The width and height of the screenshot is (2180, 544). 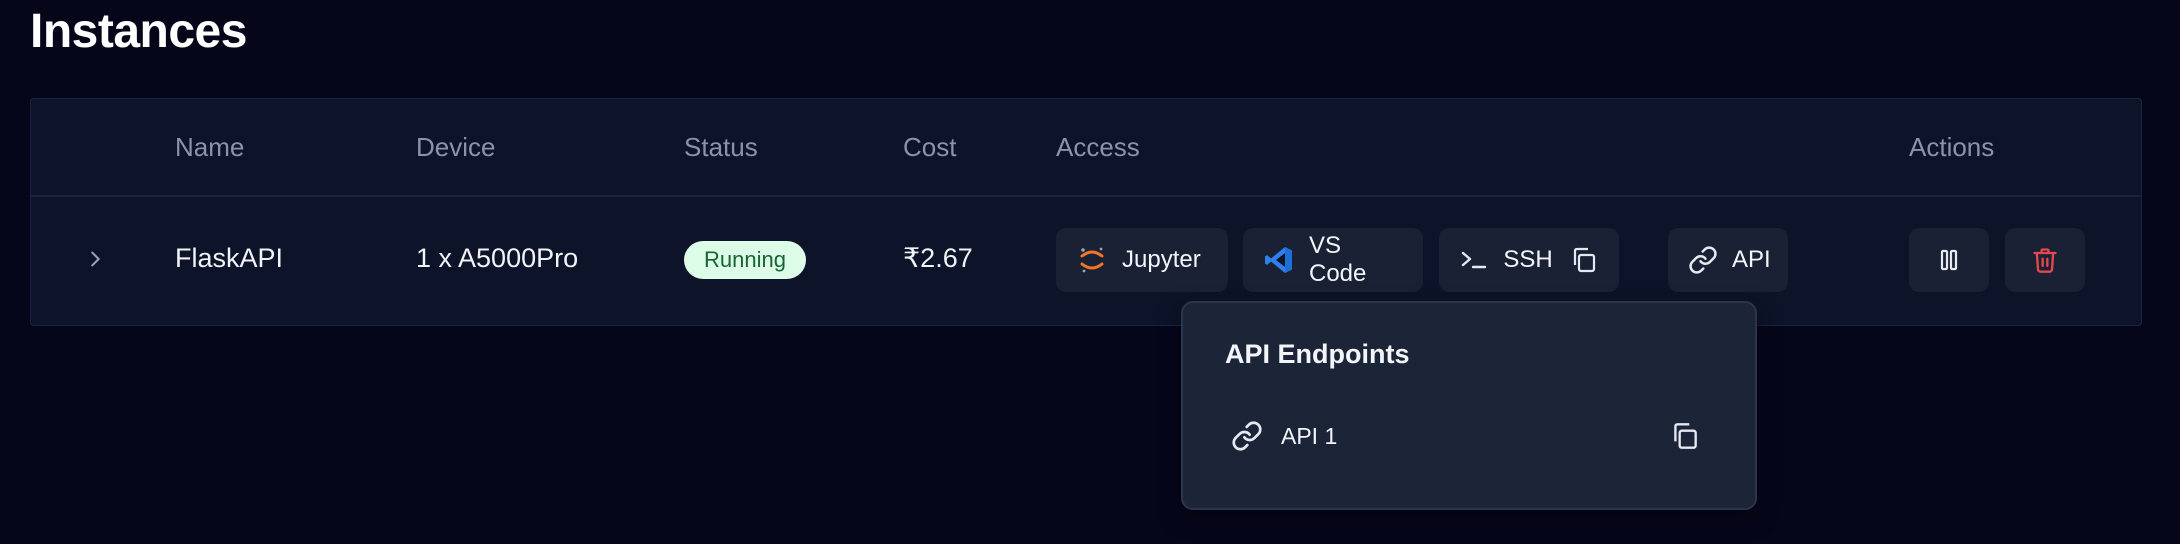 I want to click on ssh-button: SSH, so click(x=1529, y=260).